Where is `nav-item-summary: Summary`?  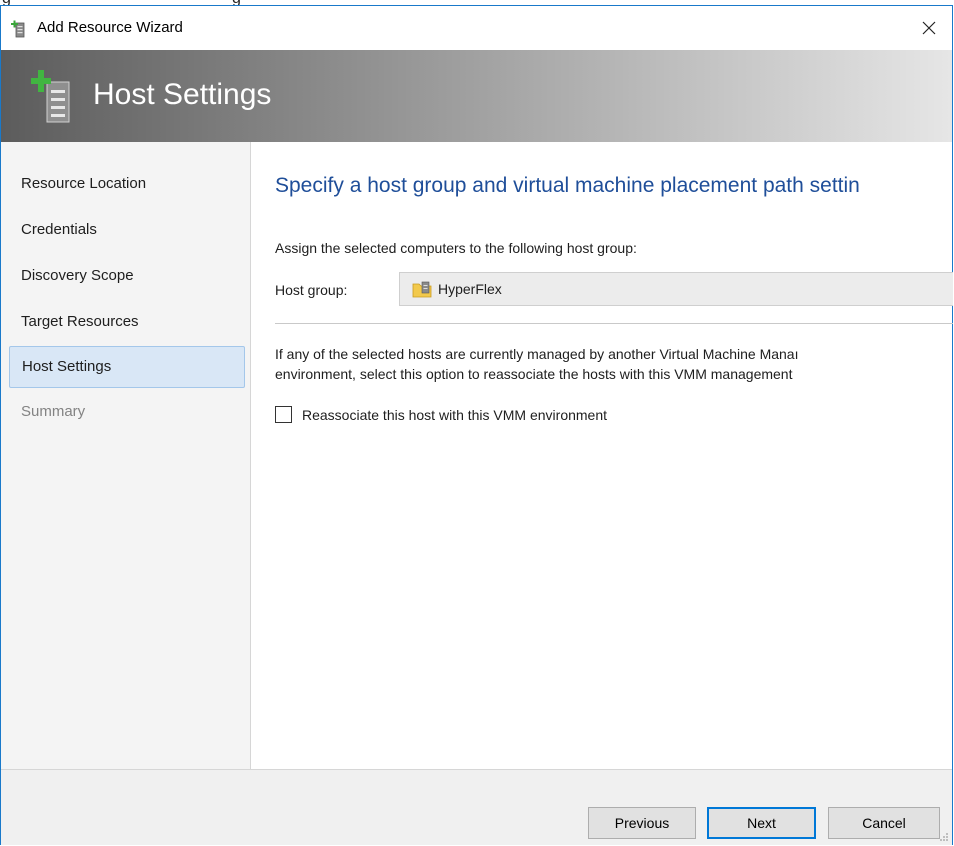 nav-item-summary: Summary is located at coordinates (53, 411).